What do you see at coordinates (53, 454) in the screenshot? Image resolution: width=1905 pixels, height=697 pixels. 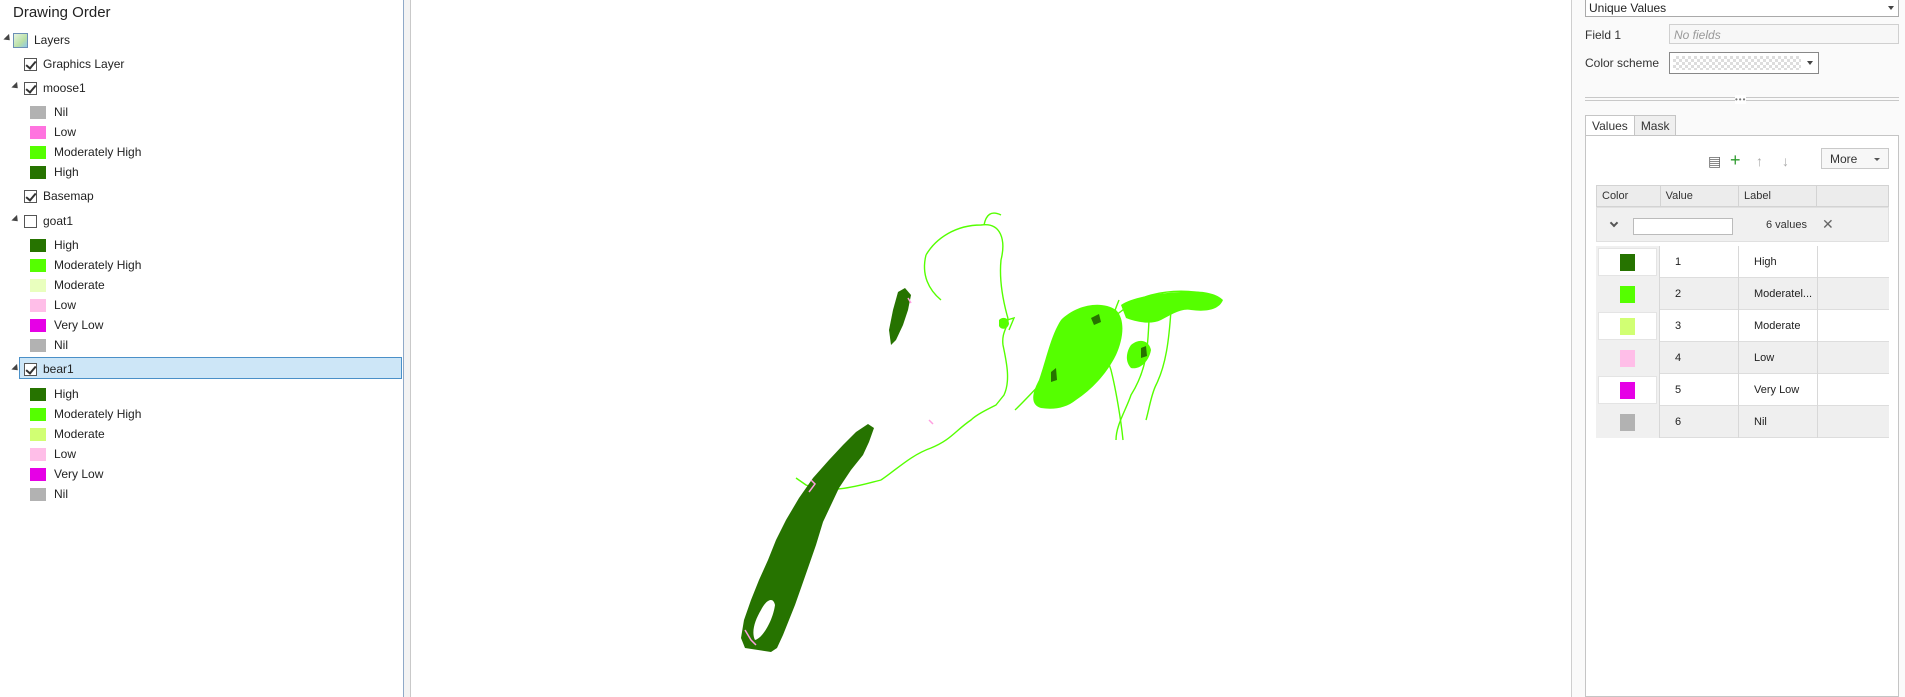 I see `legend-item: Low` at bounding box center [53, 454].